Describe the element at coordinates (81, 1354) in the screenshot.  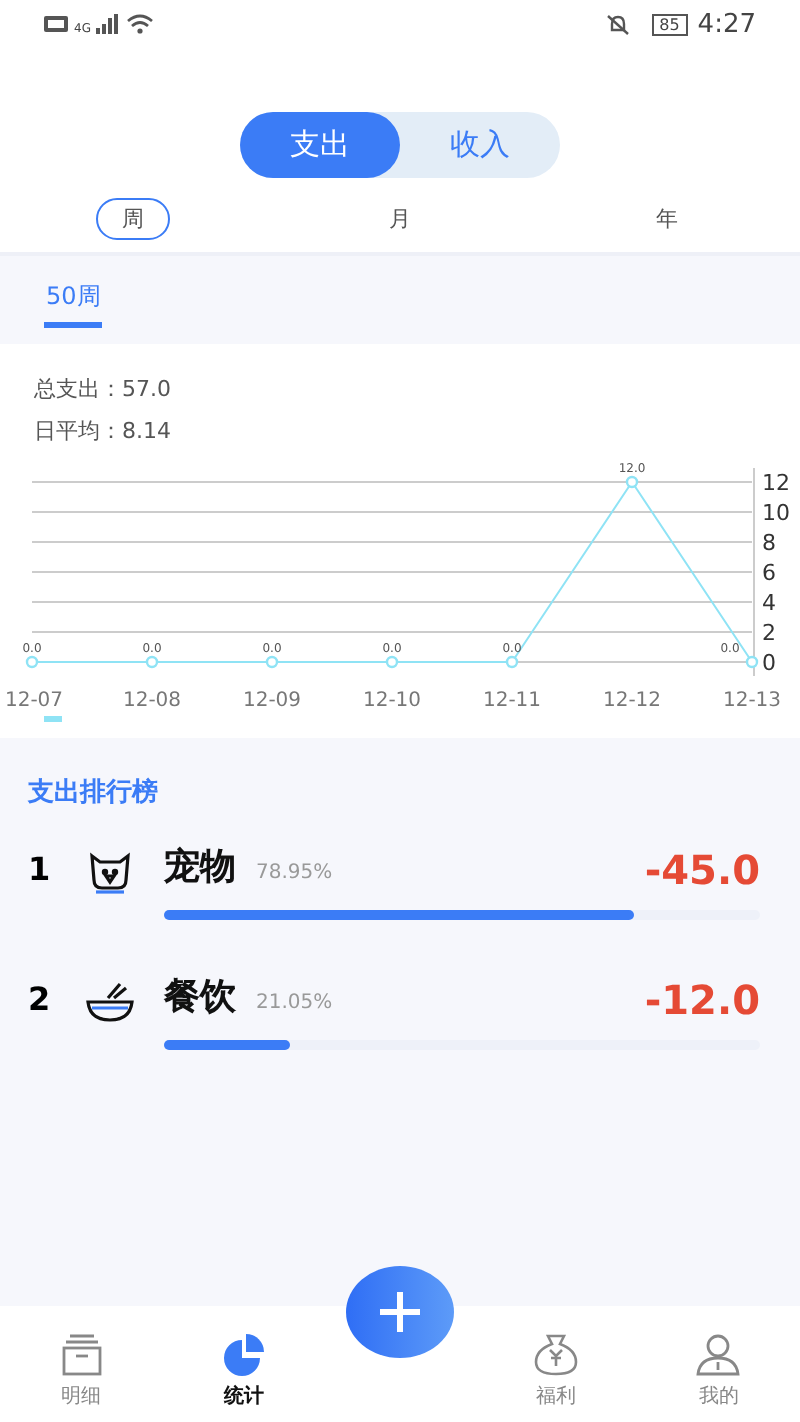
I see `box-icon` at that location.